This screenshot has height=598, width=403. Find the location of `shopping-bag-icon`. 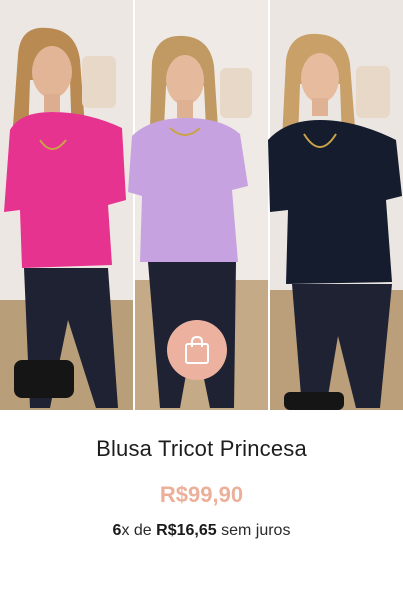

shopping-bag-icon is located at coordinates (197, 350).